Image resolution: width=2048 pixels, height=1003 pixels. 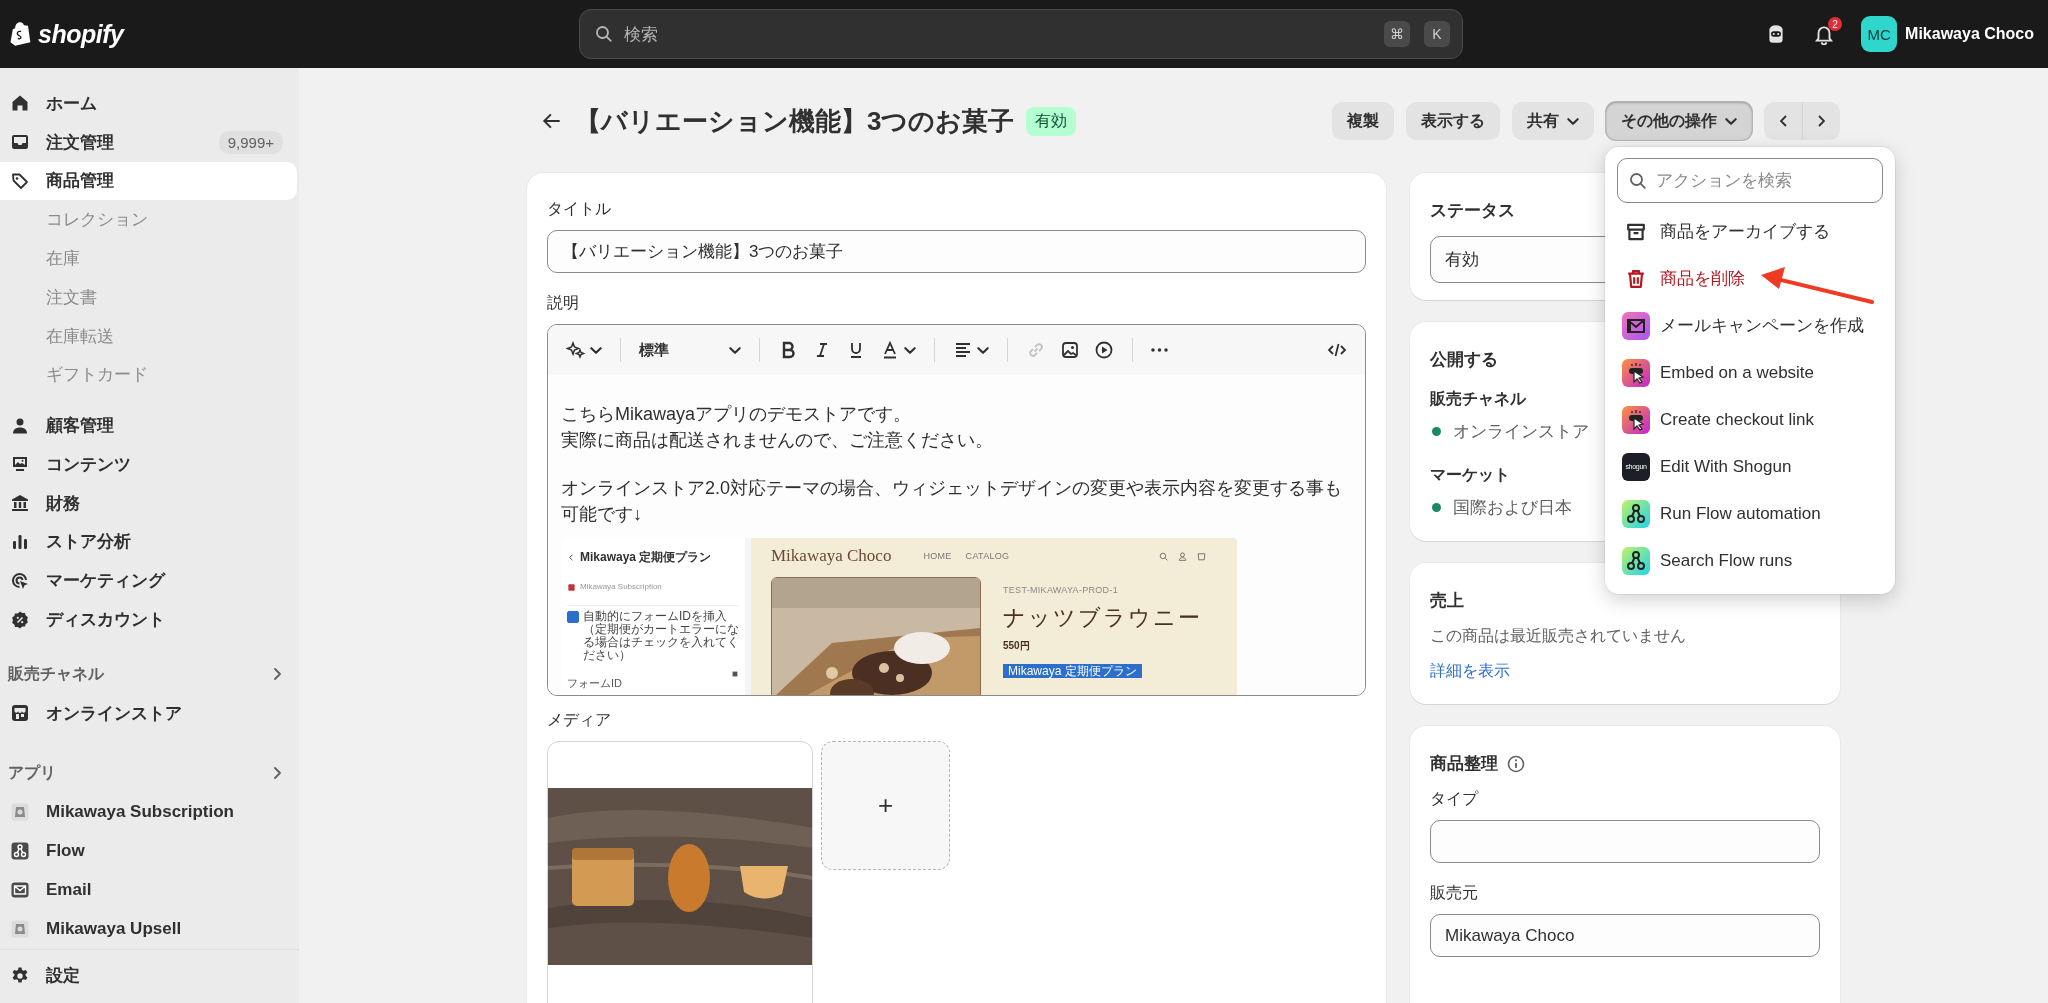 What do you see at coordinates (1636, 372) in the screenshot?
I see `cursor-app-icon` at bounding box center [1636, 372].